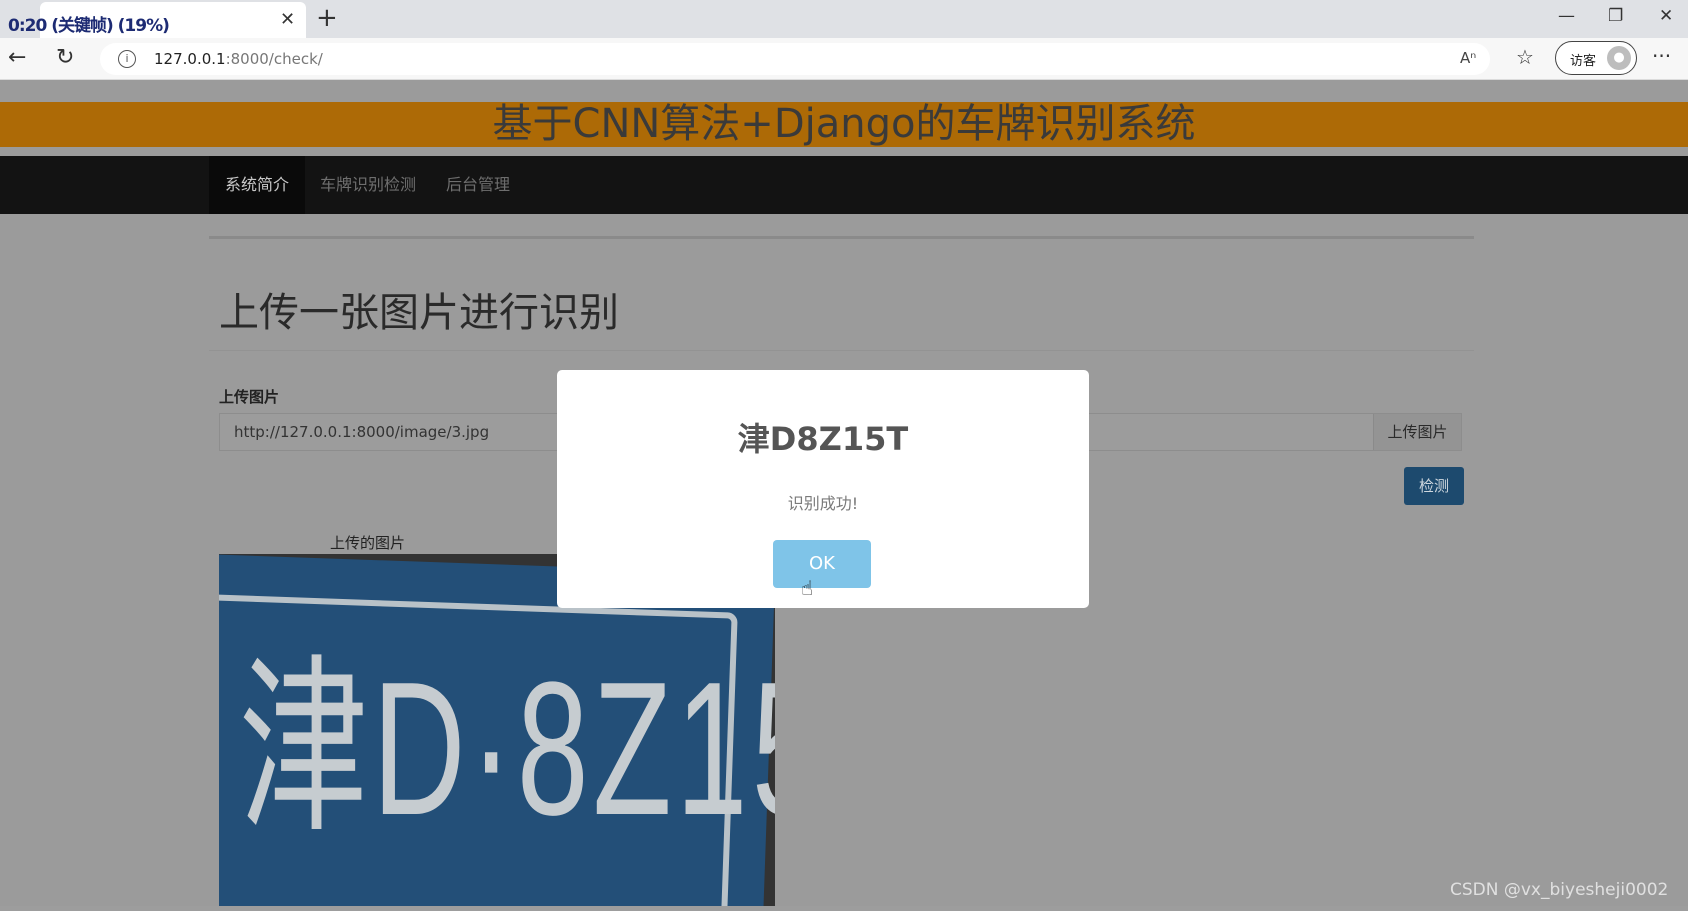 This screenshot has width=1688, height=911. What do you see at coordinates (1468, 58) in the screenshot?
I see `read-aloud-icon: Aⁿ` at bounding box center [1468, 58].